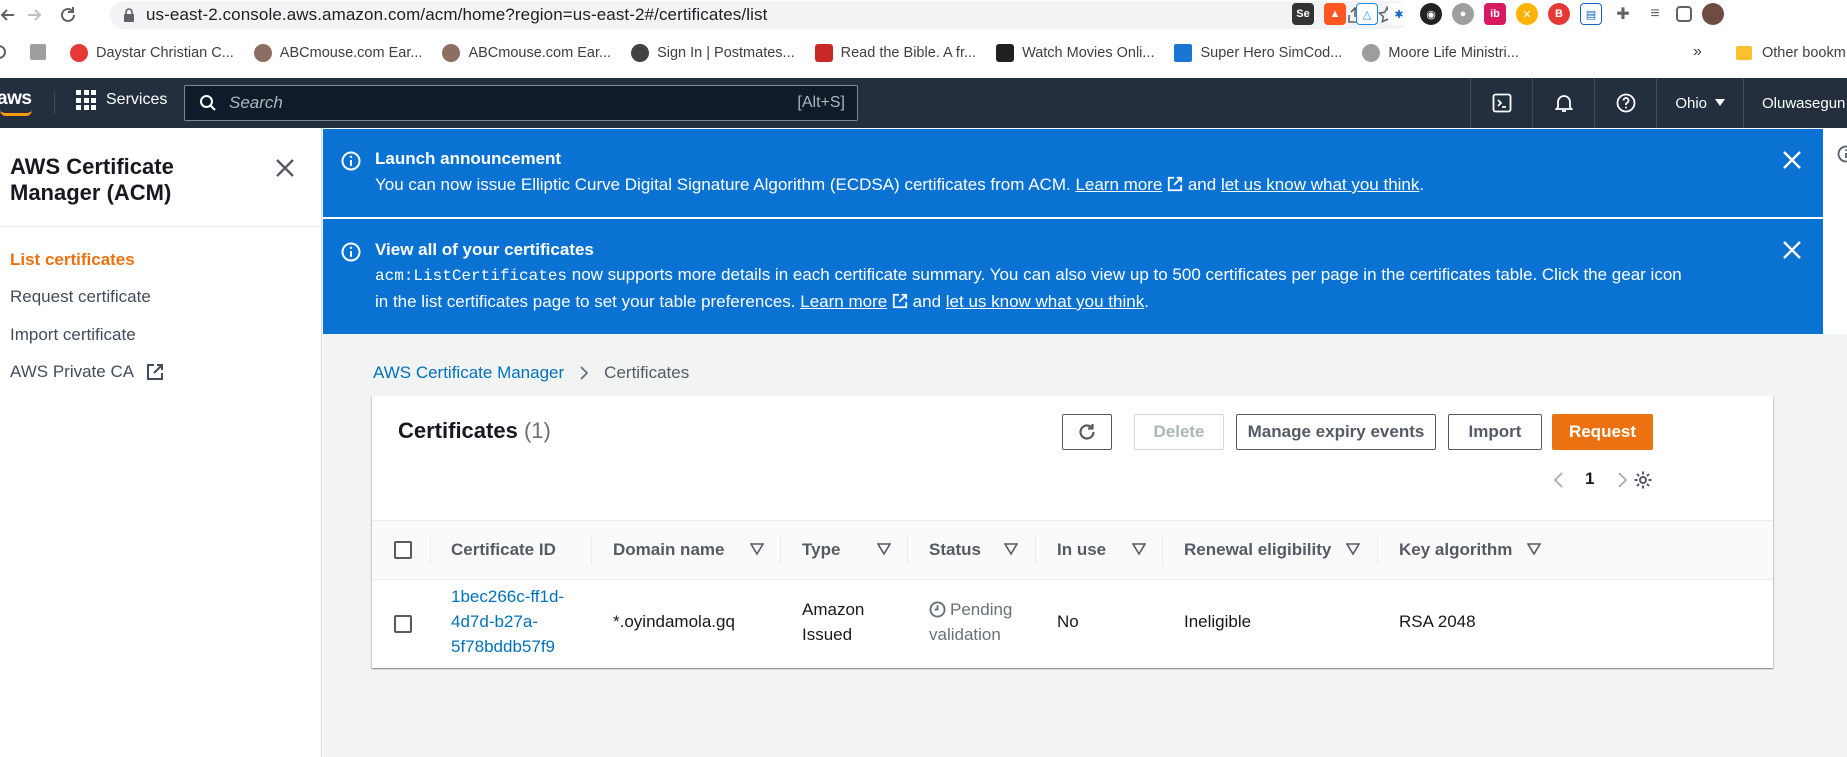 This screenshot has height=757, width=1847. I want to click on bookmark-folder-icon, so click(38, 52).